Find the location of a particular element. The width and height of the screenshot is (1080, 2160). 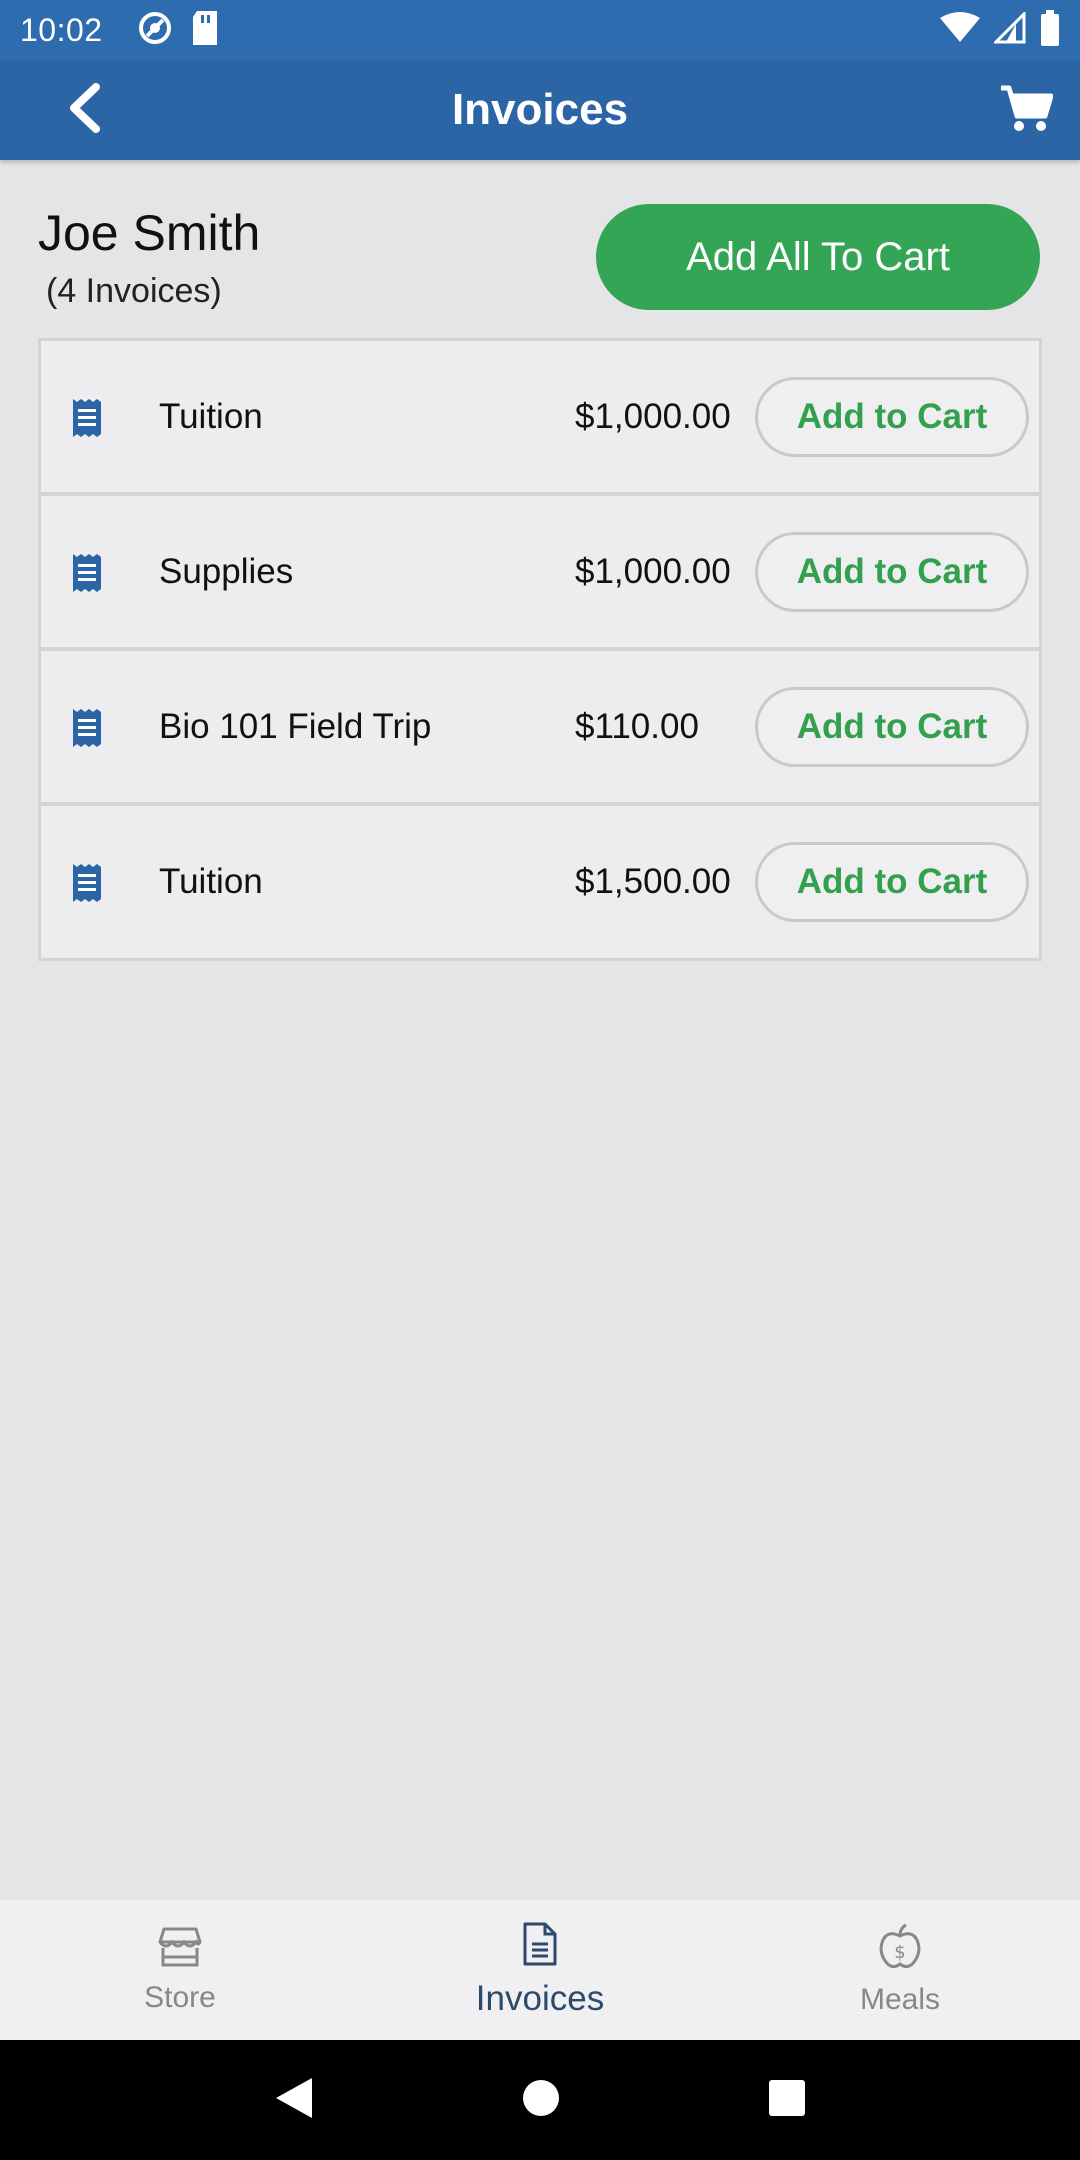

back-button is located at coordinates (84, 110).